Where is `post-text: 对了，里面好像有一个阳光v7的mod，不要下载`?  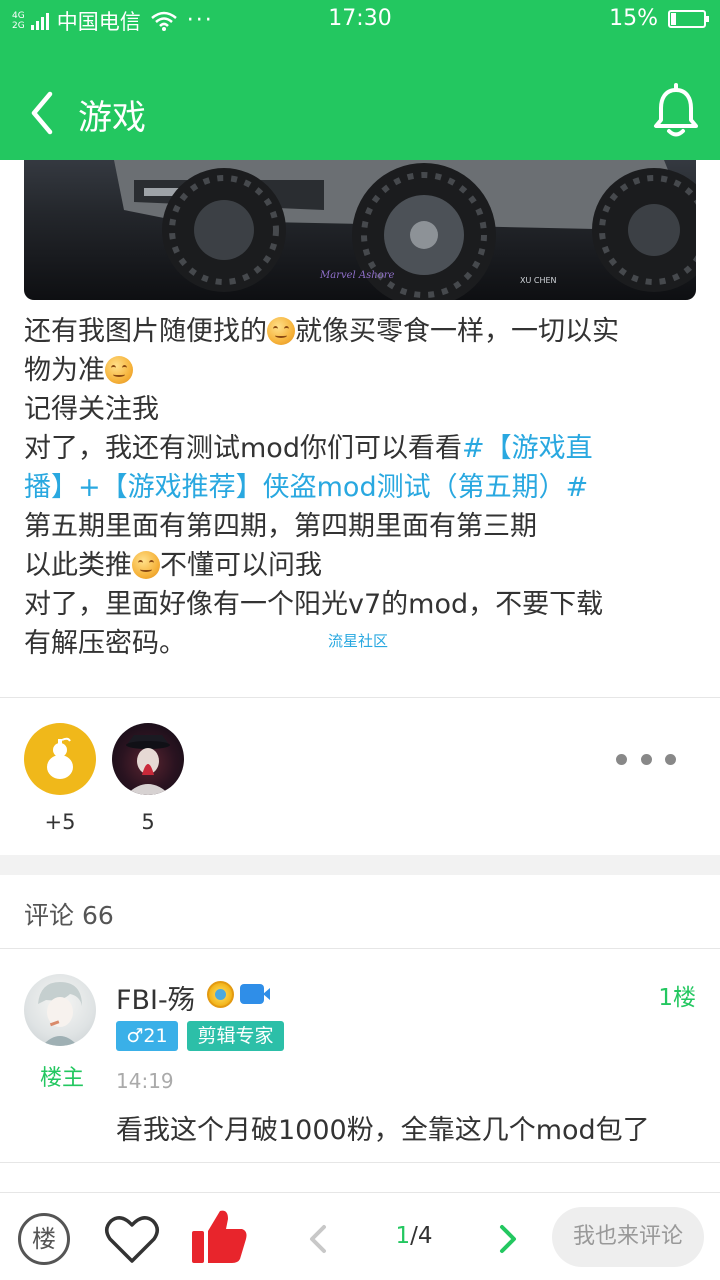
post-text: 对了，里面好像有一个阳光v7的mod，不要下载 is located at coordinates (314, 604).